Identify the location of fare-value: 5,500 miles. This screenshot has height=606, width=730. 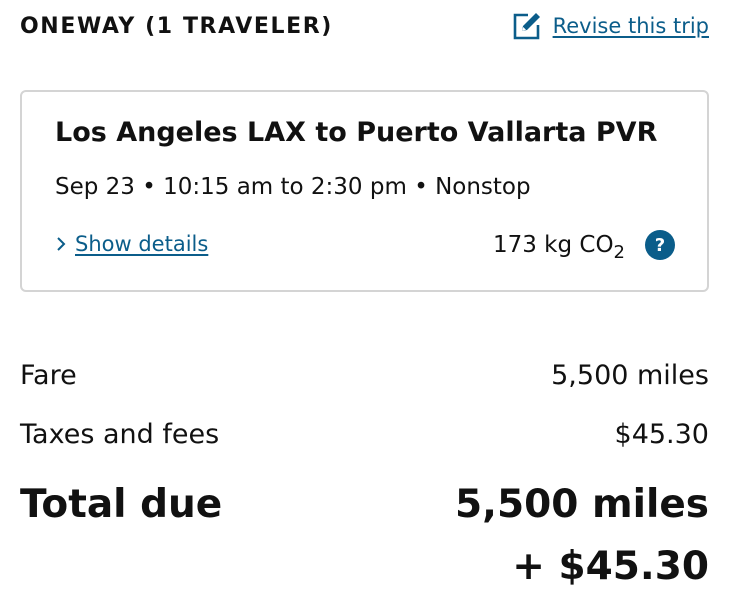
(630, 375).